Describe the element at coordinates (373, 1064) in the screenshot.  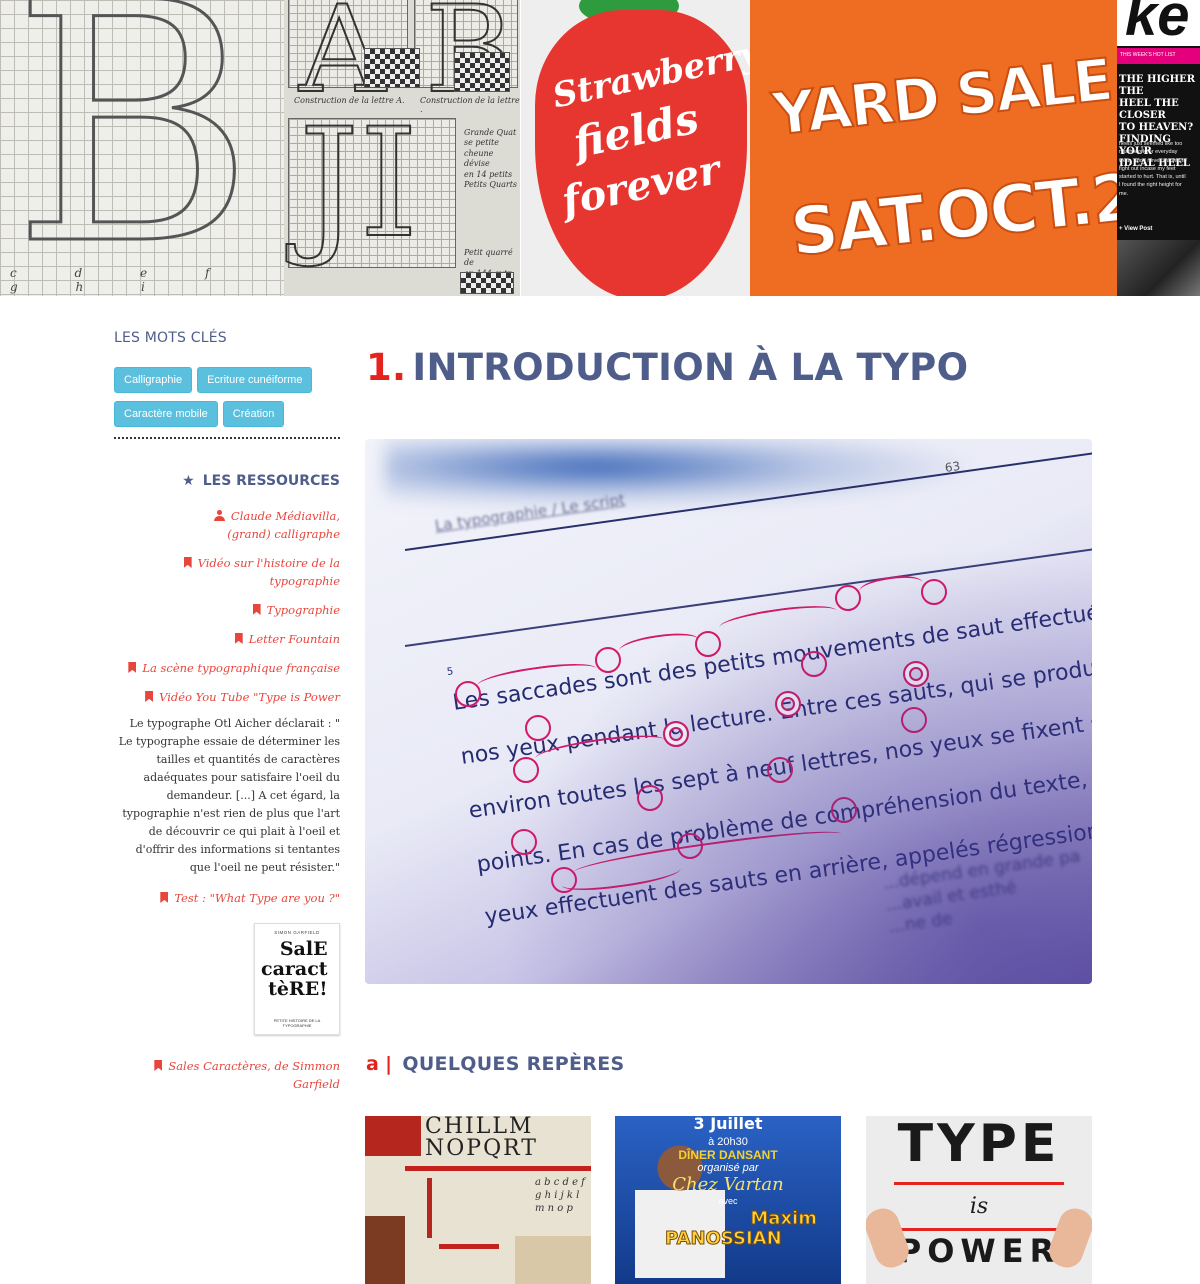
I see `section-letter: a` at that location.